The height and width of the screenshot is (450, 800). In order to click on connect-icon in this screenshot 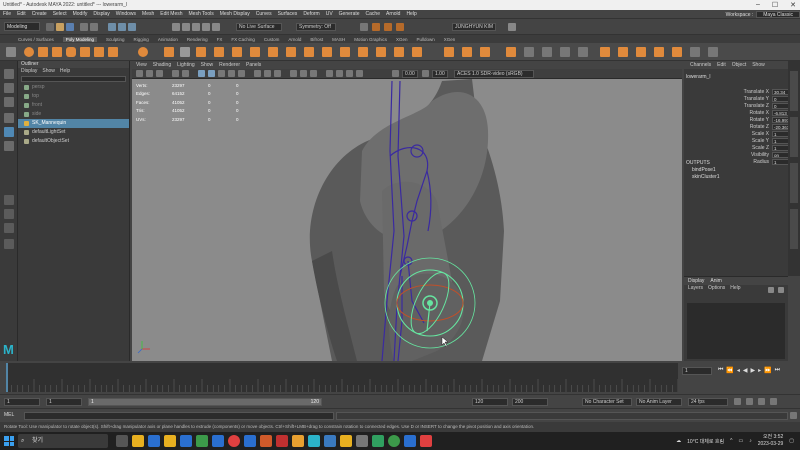, I will do `click(449, 52)`.